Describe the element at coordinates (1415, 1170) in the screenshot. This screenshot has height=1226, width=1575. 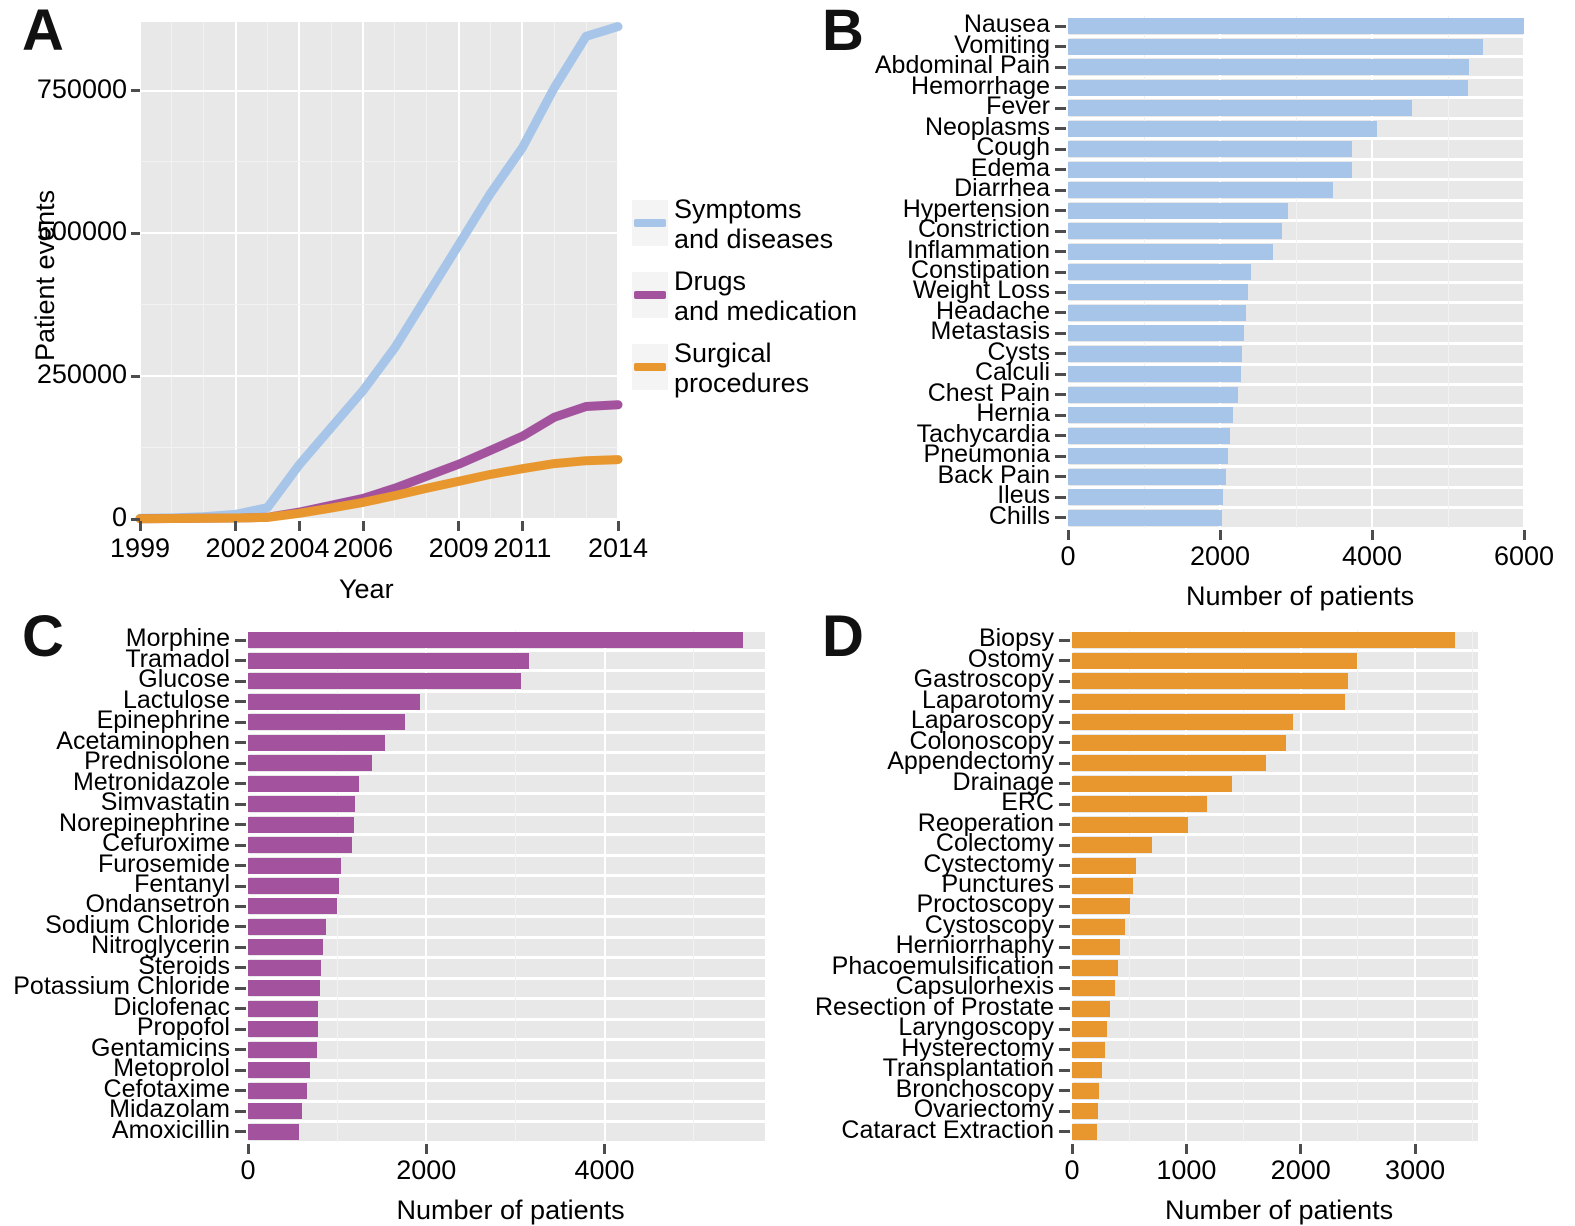
I see `x-tick-label: 3000` at that location.